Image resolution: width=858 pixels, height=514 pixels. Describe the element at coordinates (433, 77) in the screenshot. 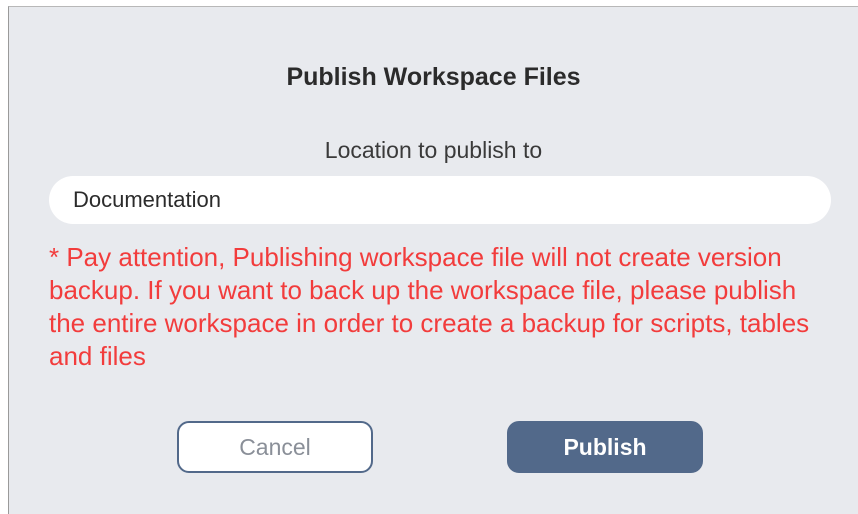

I see `dialog-title: Publish Workspace Files` at that location.